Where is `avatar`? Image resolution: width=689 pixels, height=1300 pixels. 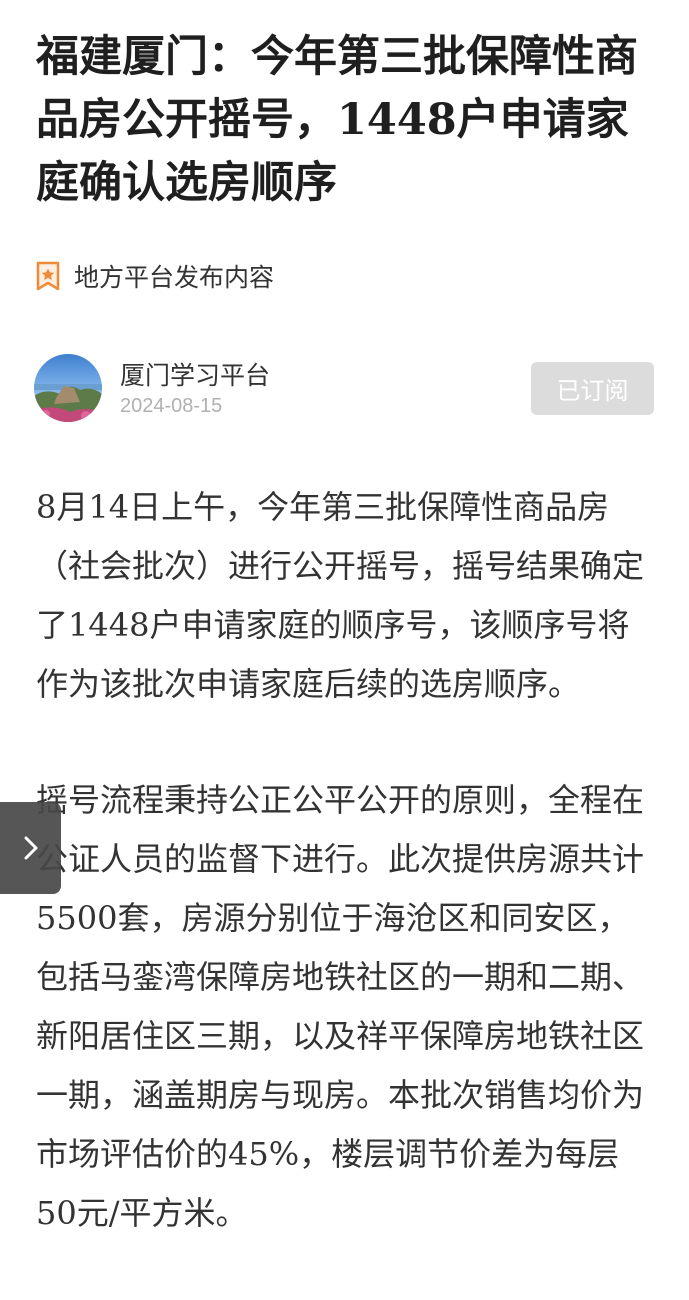
avatar is located at coordinates (68, 388).